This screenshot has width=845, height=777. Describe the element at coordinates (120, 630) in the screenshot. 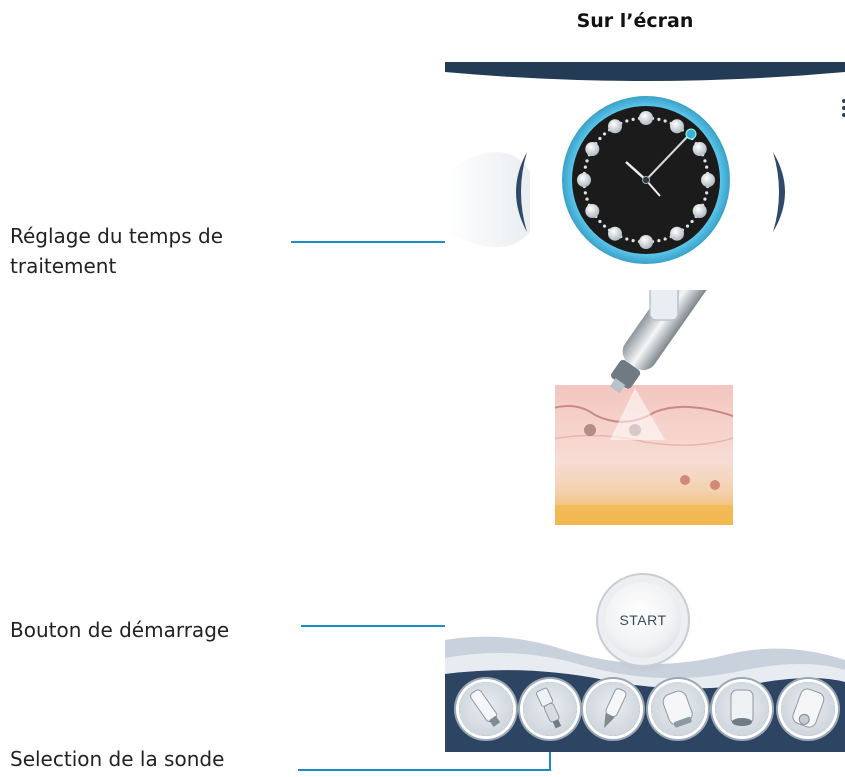

I see `annotation-start-button: Bouton de démarrage` at that location.